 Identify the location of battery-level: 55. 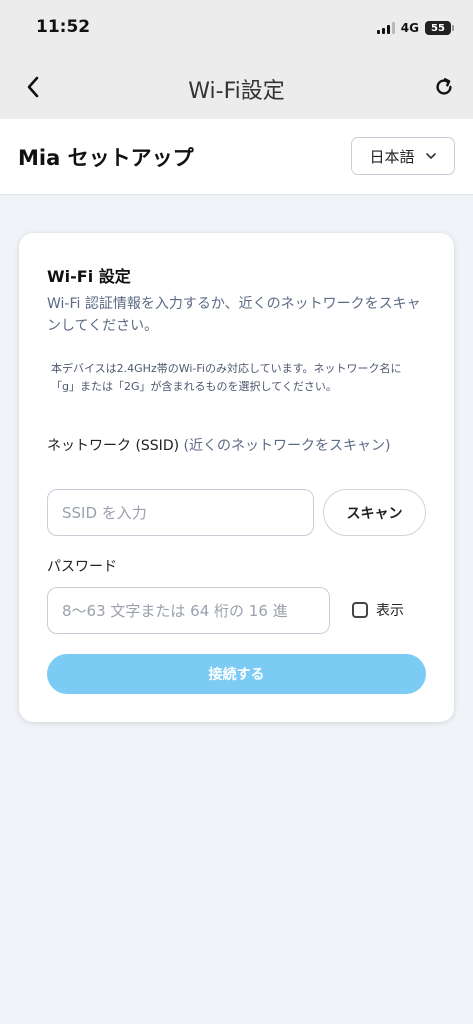
(438, 28).